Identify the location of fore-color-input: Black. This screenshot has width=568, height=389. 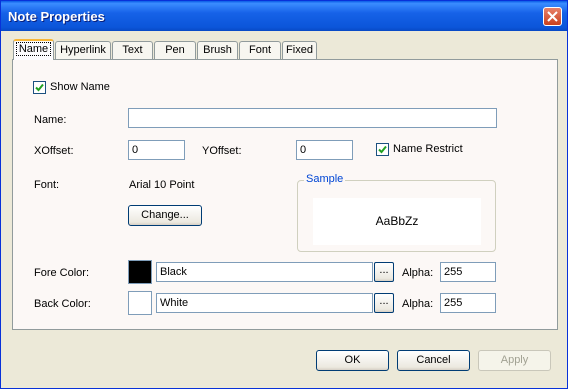
(264, 272).